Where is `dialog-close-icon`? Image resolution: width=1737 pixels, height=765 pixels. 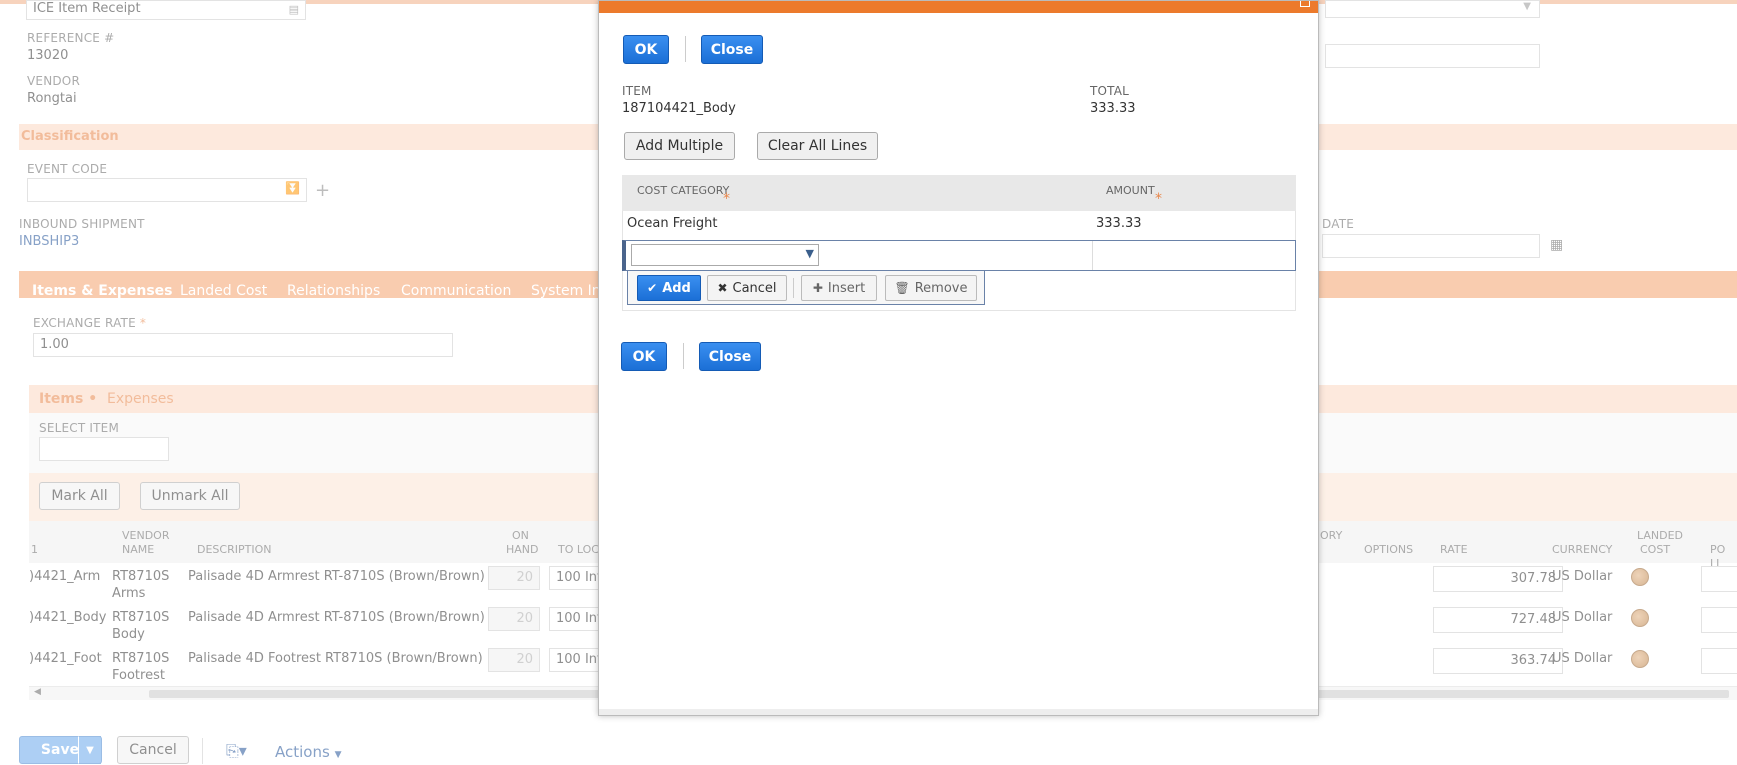 dialog-close-icon is located at coordinates (1305, 4).